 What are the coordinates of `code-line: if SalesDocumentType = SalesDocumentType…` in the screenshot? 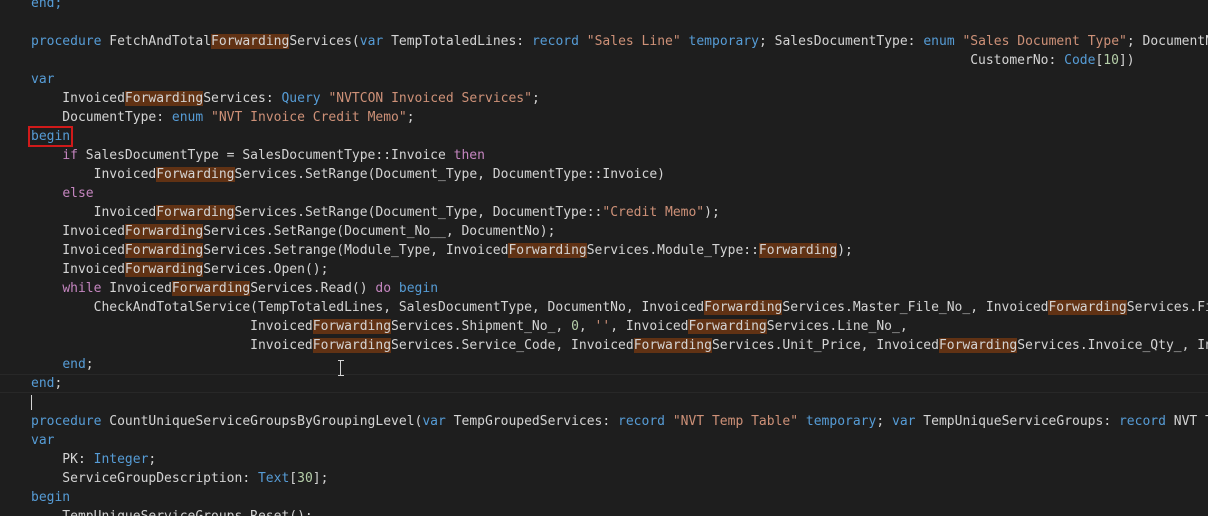 It's located at (604, 155).